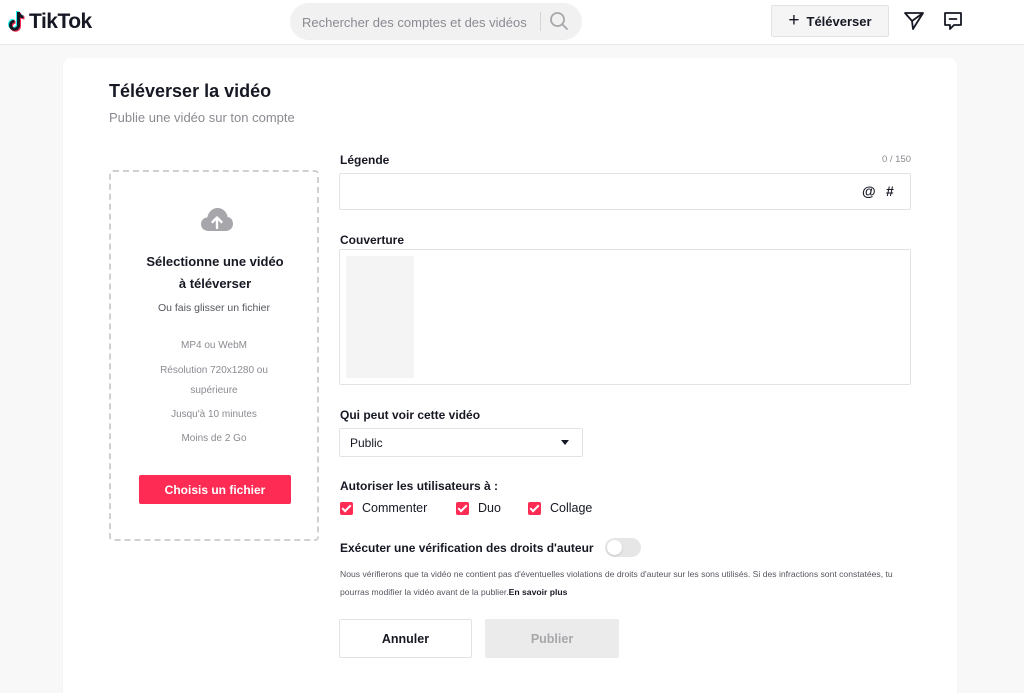 The width and height of the screenshot is (1024, 693). I want to click on spec-format: MP4 ou WebM, so click(214, 345).